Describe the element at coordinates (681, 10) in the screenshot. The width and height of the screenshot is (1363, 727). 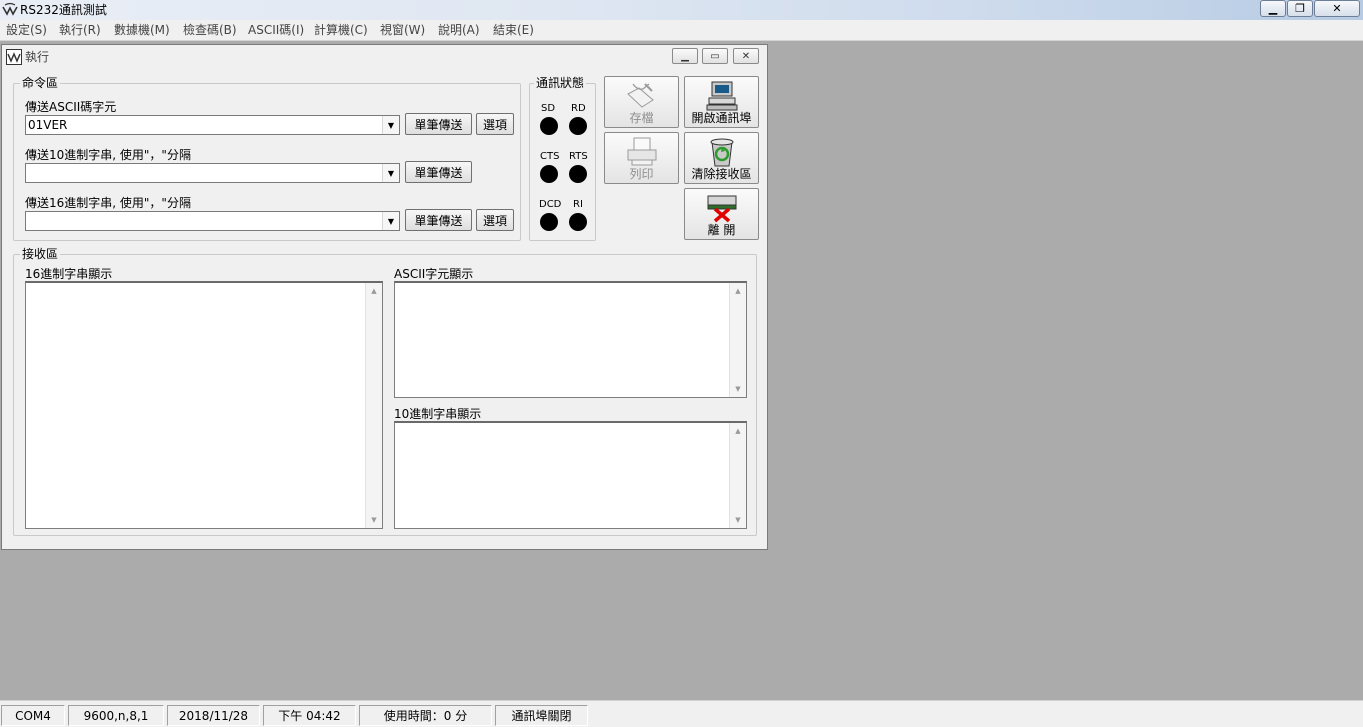
I see `title-bar: RS232通訊測試 ▁ ❐ ✕` at that location.